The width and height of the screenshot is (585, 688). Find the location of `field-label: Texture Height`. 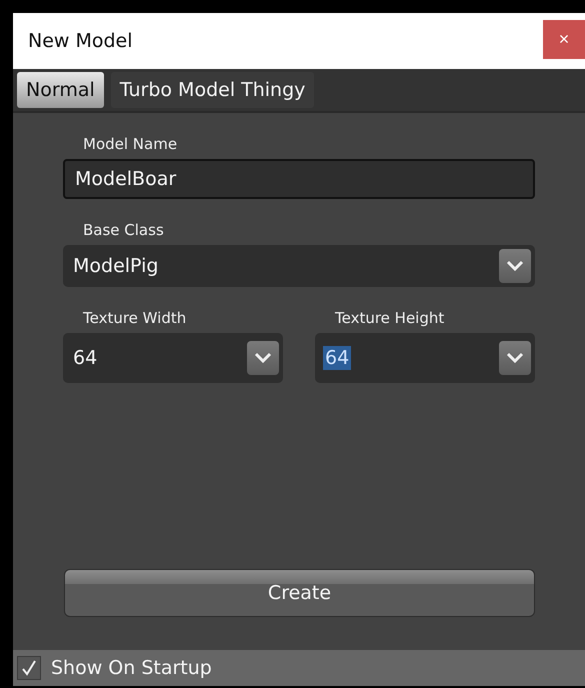

field-label: Texture Height is located at coordinates (390, 319).